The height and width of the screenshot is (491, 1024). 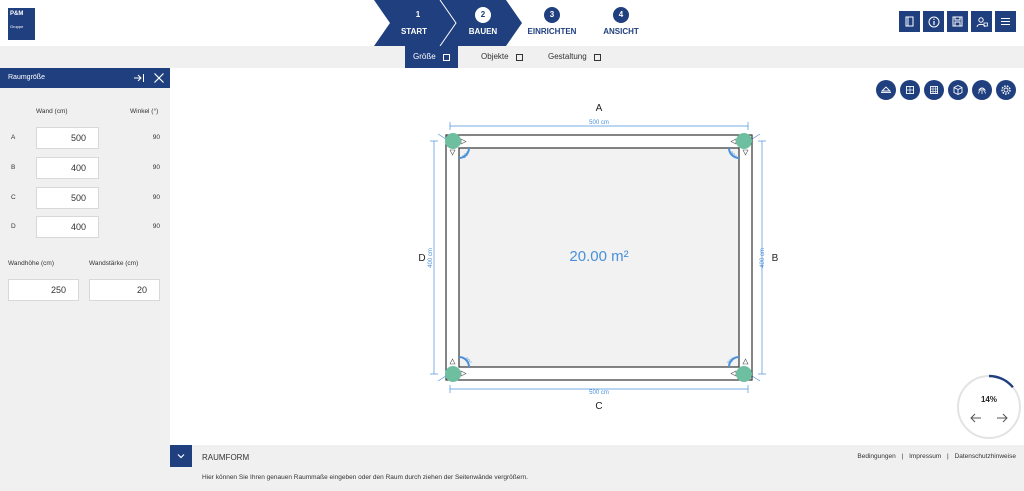 I want to click on progress-percent: 14%, so click(x=989, y=399).